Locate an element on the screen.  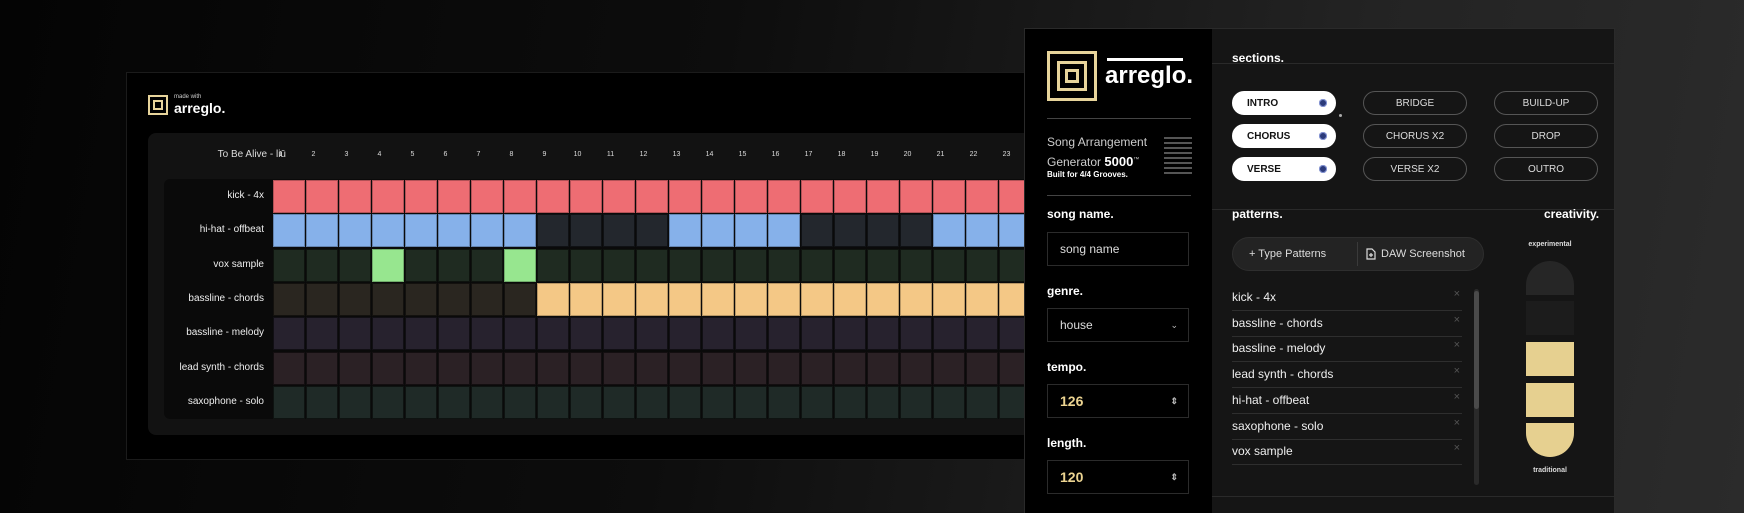
length-stepper: 120 ⇕ is located at coordinates (1118, 477).